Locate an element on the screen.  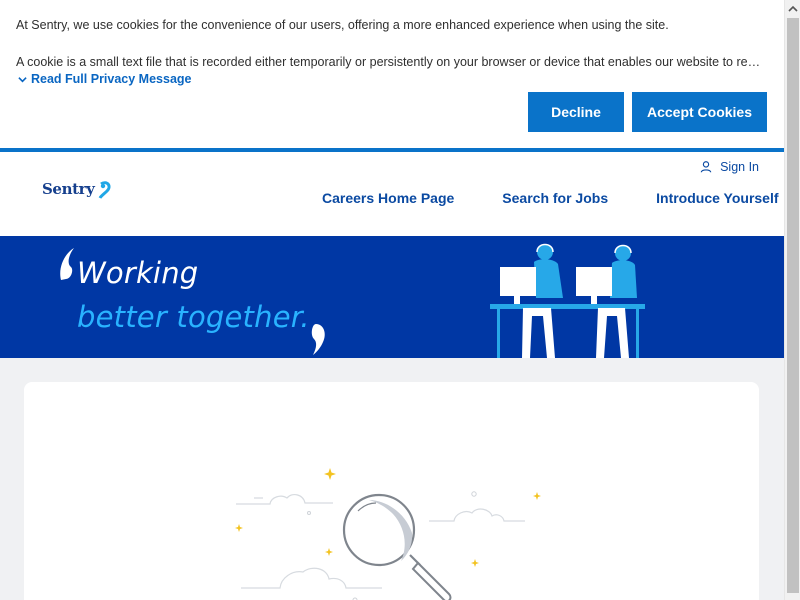
desk-leg-left is located at coordinates (498, 333).